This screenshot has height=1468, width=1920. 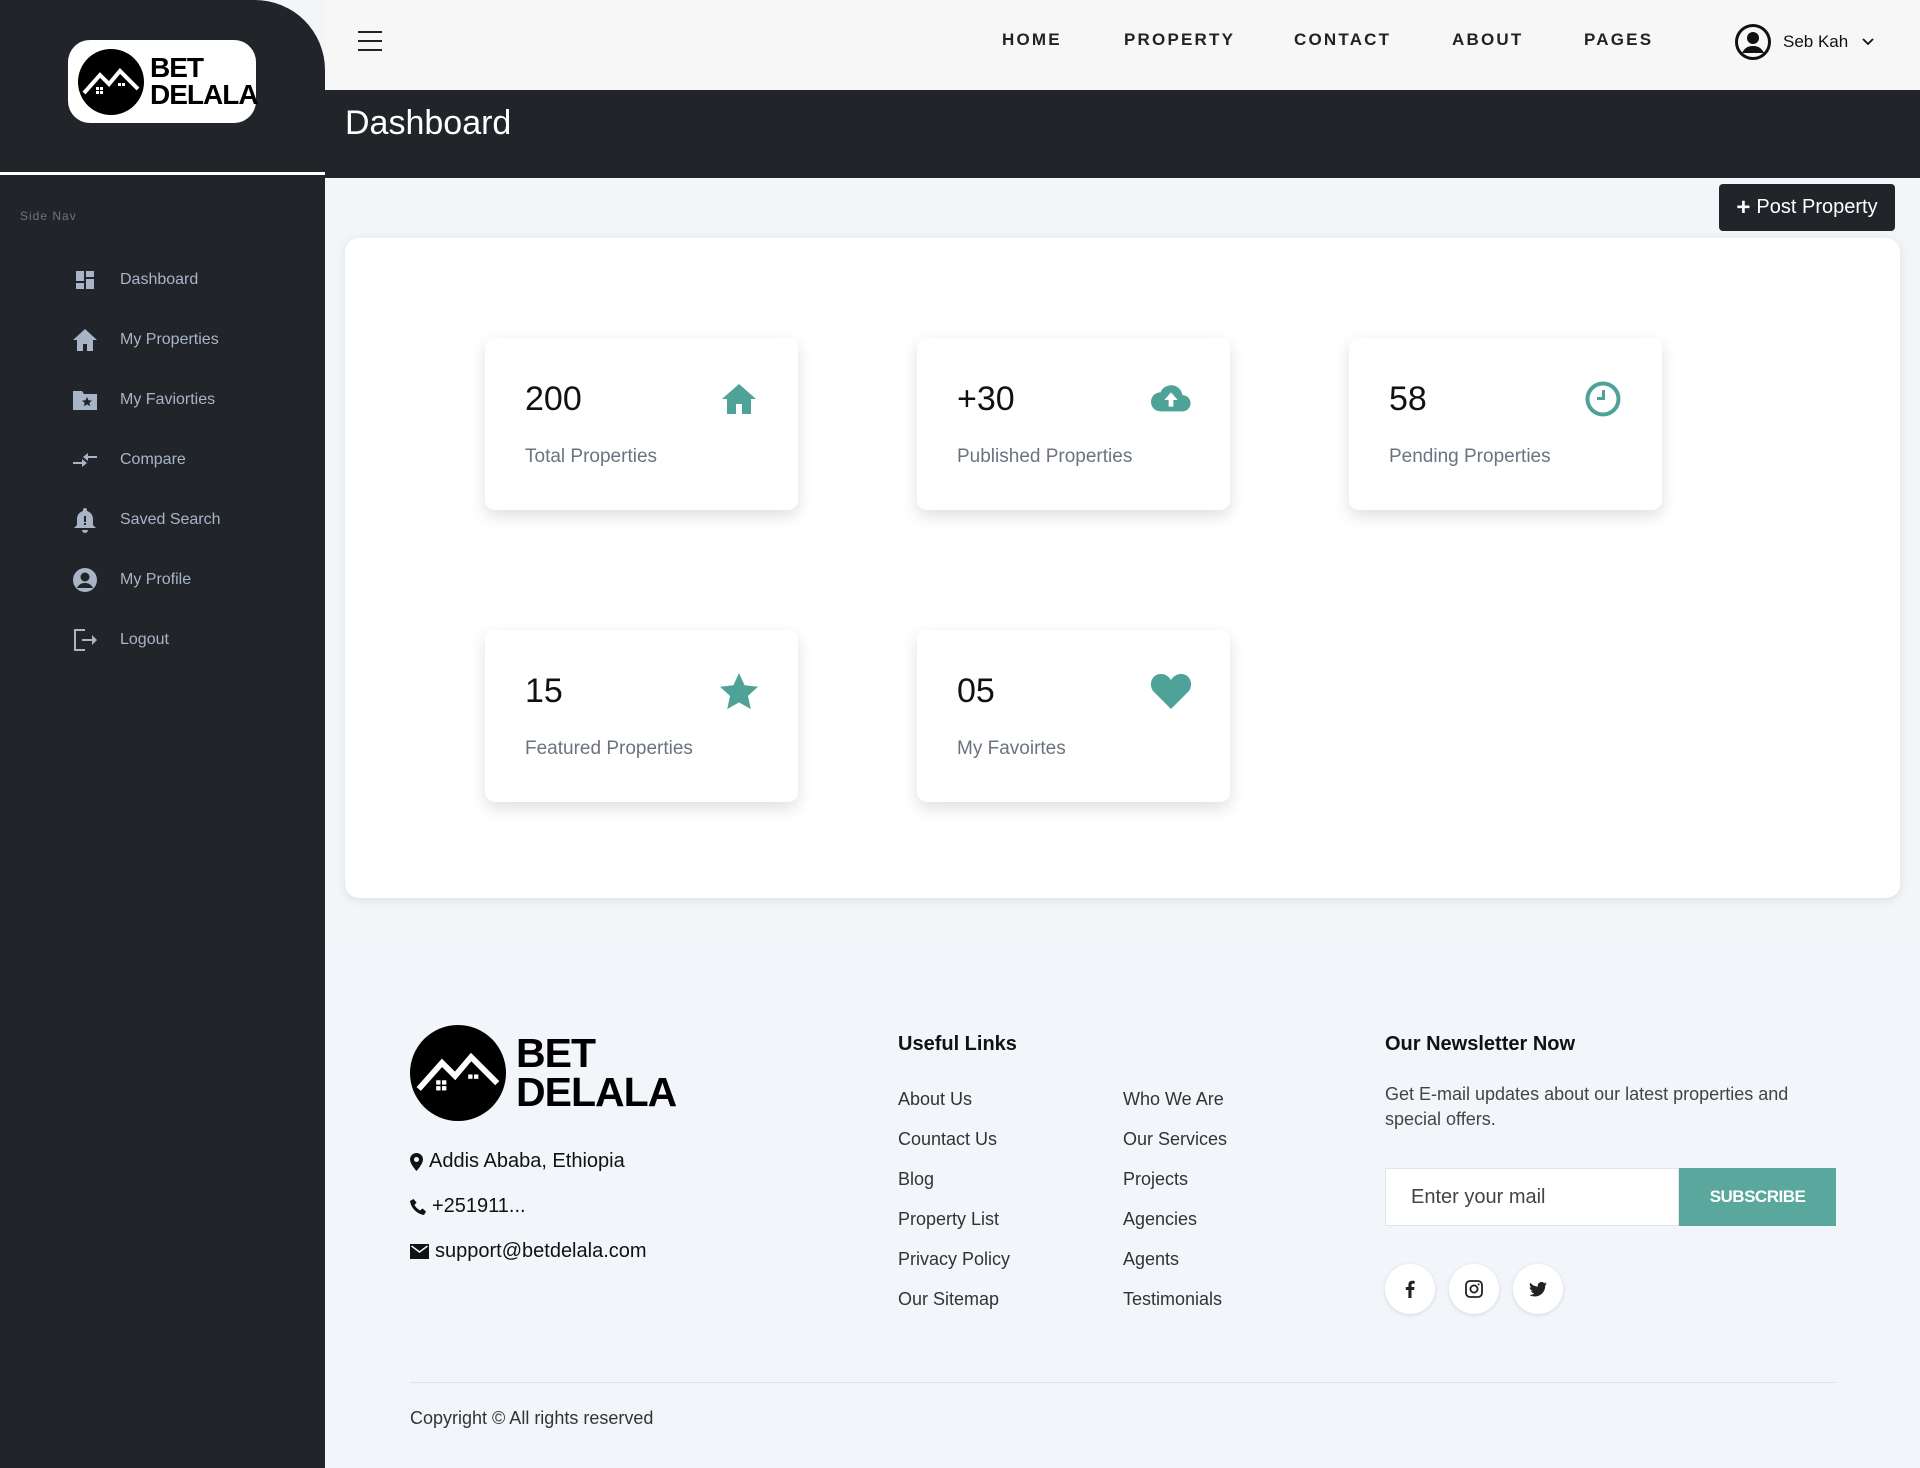 I want to click on newsletter-email-input, so click(x=1532, y=1197).